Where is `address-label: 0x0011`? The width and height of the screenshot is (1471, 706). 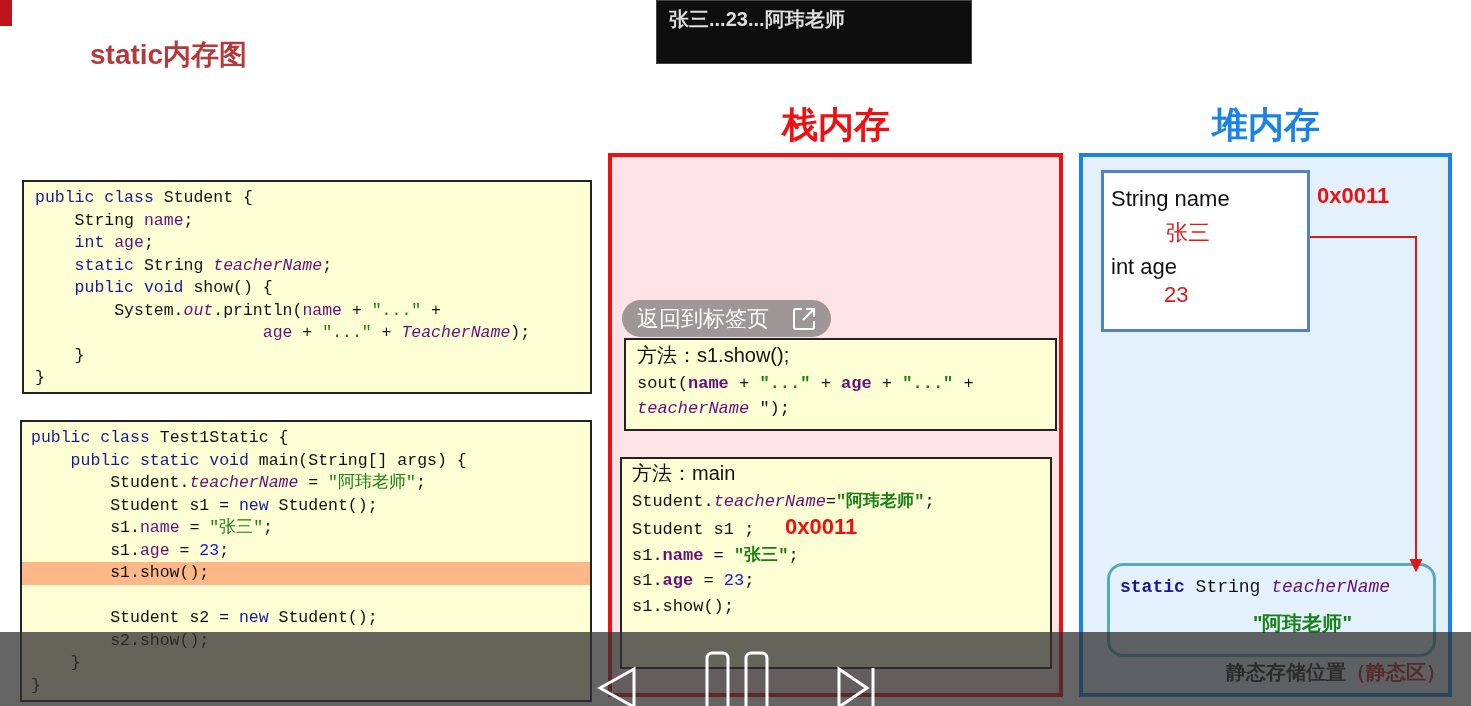
address-label: 0x0011 is located at coordinates (1353, 196).